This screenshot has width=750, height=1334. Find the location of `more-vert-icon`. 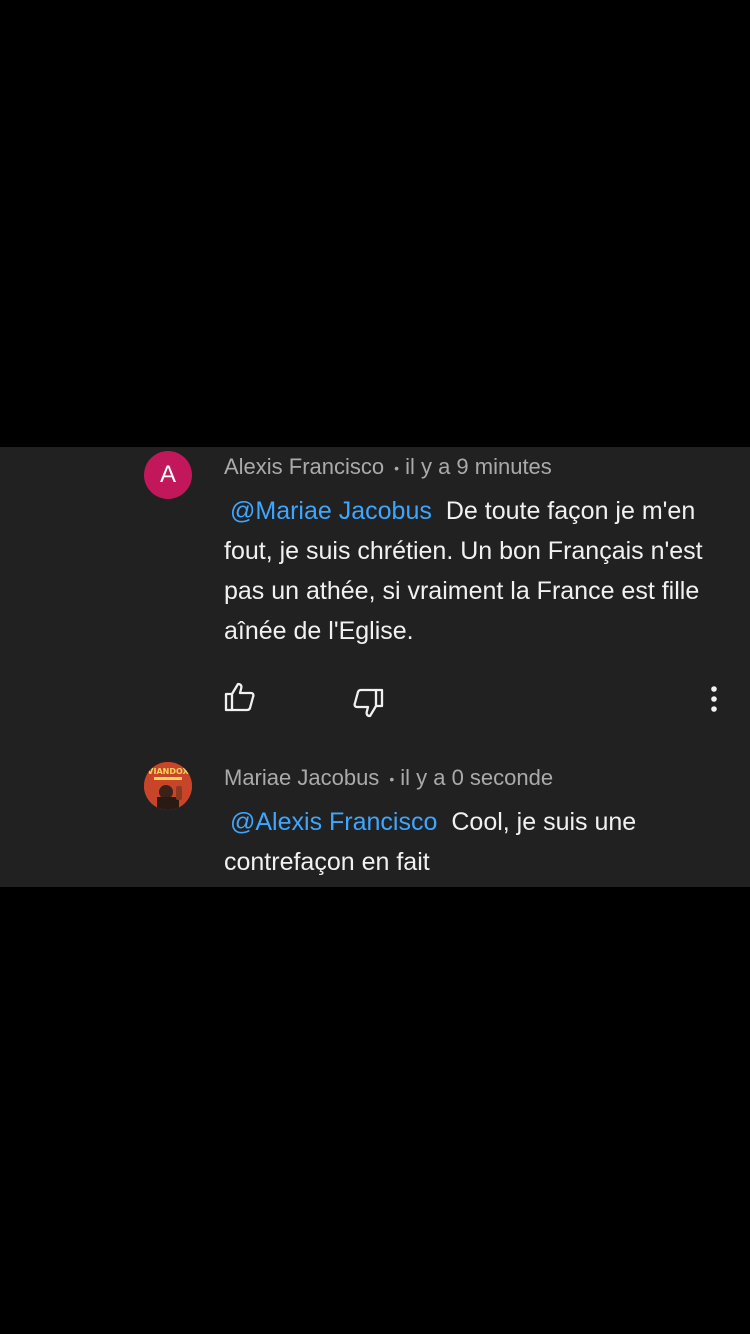

more-vert-icon is located at coordinates (714, 699).